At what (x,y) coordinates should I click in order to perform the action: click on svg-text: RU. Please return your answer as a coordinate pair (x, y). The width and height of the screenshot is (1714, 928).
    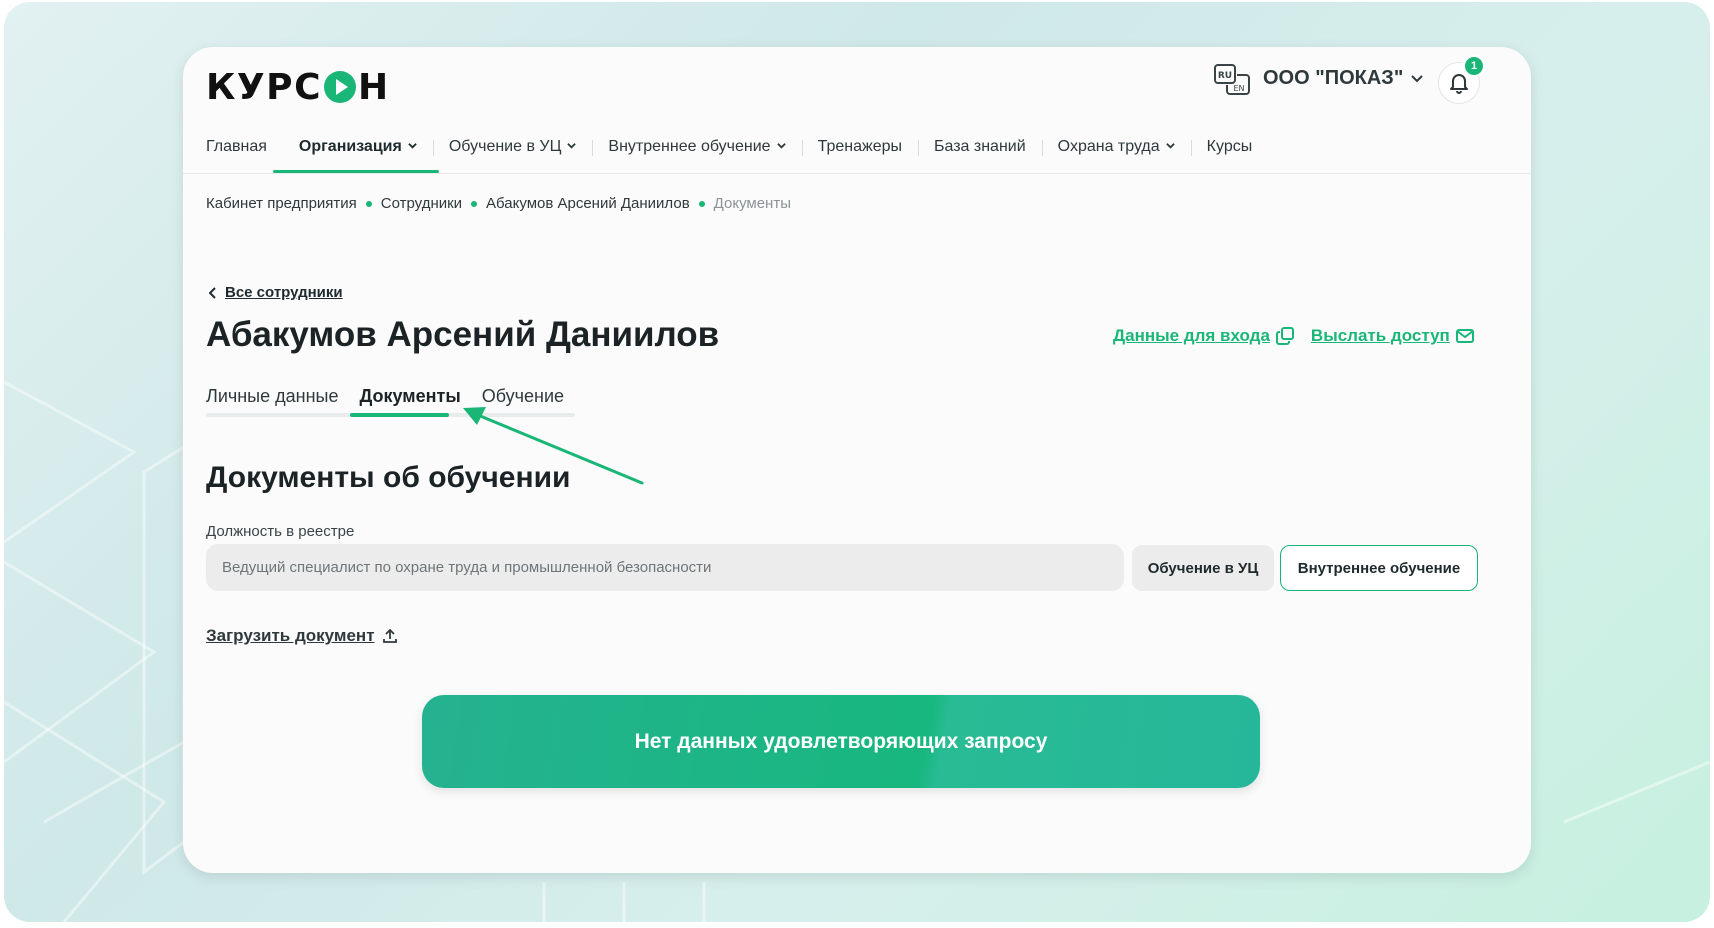
    Looking at the image, I should click on (1225, 76).